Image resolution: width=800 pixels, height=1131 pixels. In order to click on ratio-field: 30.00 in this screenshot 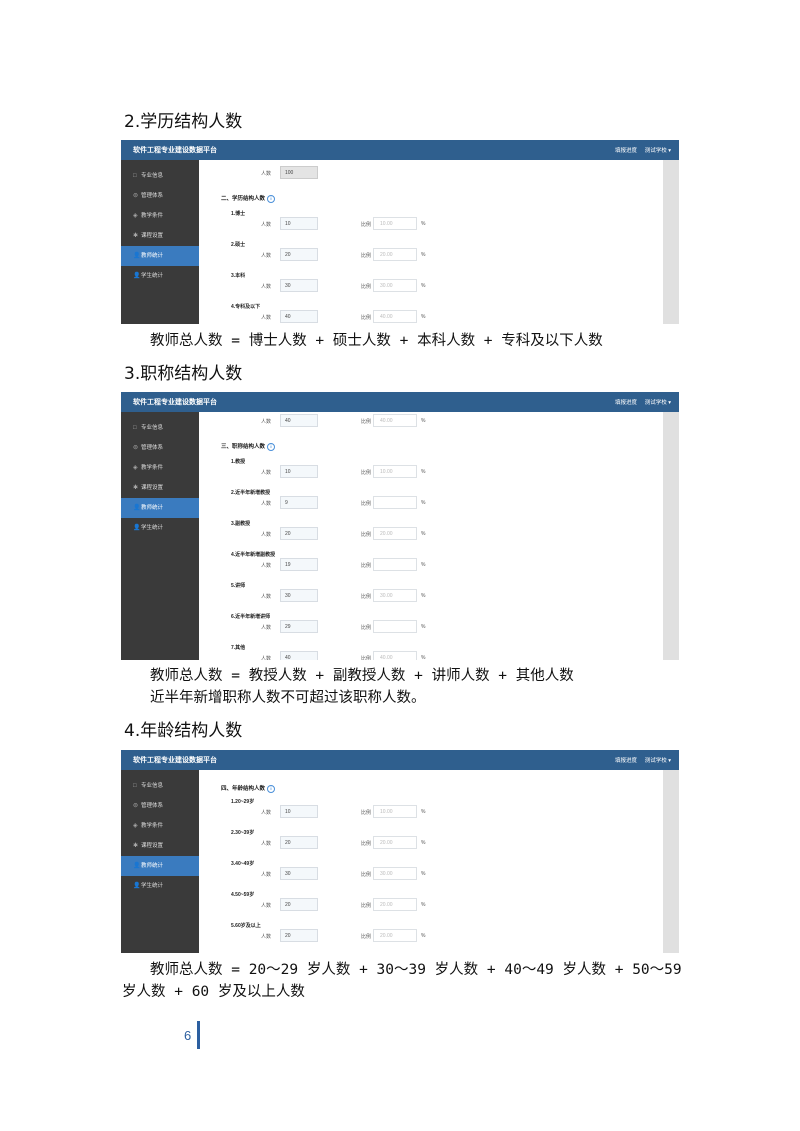, I will do `click(395, 873)`.